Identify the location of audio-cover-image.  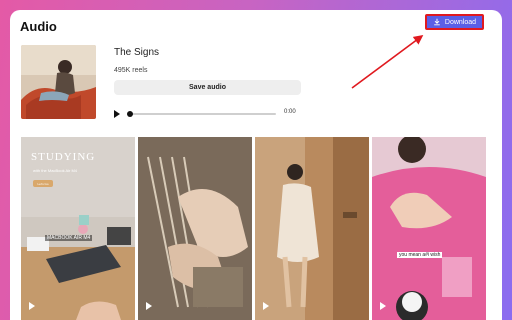
(58, 82).